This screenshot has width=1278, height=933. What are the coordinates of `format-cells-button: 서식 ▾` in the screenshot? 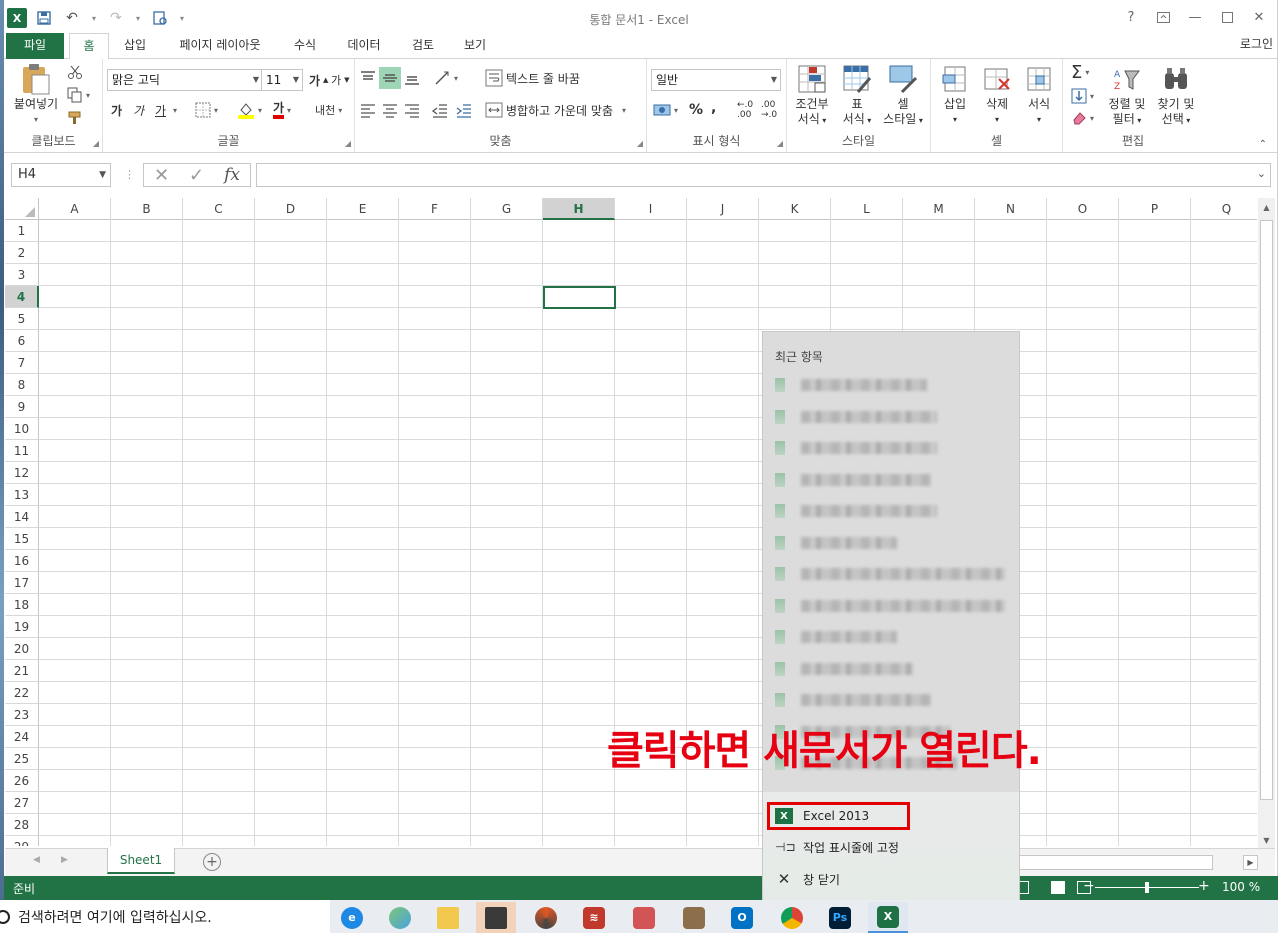 It's located at (1039, 95).